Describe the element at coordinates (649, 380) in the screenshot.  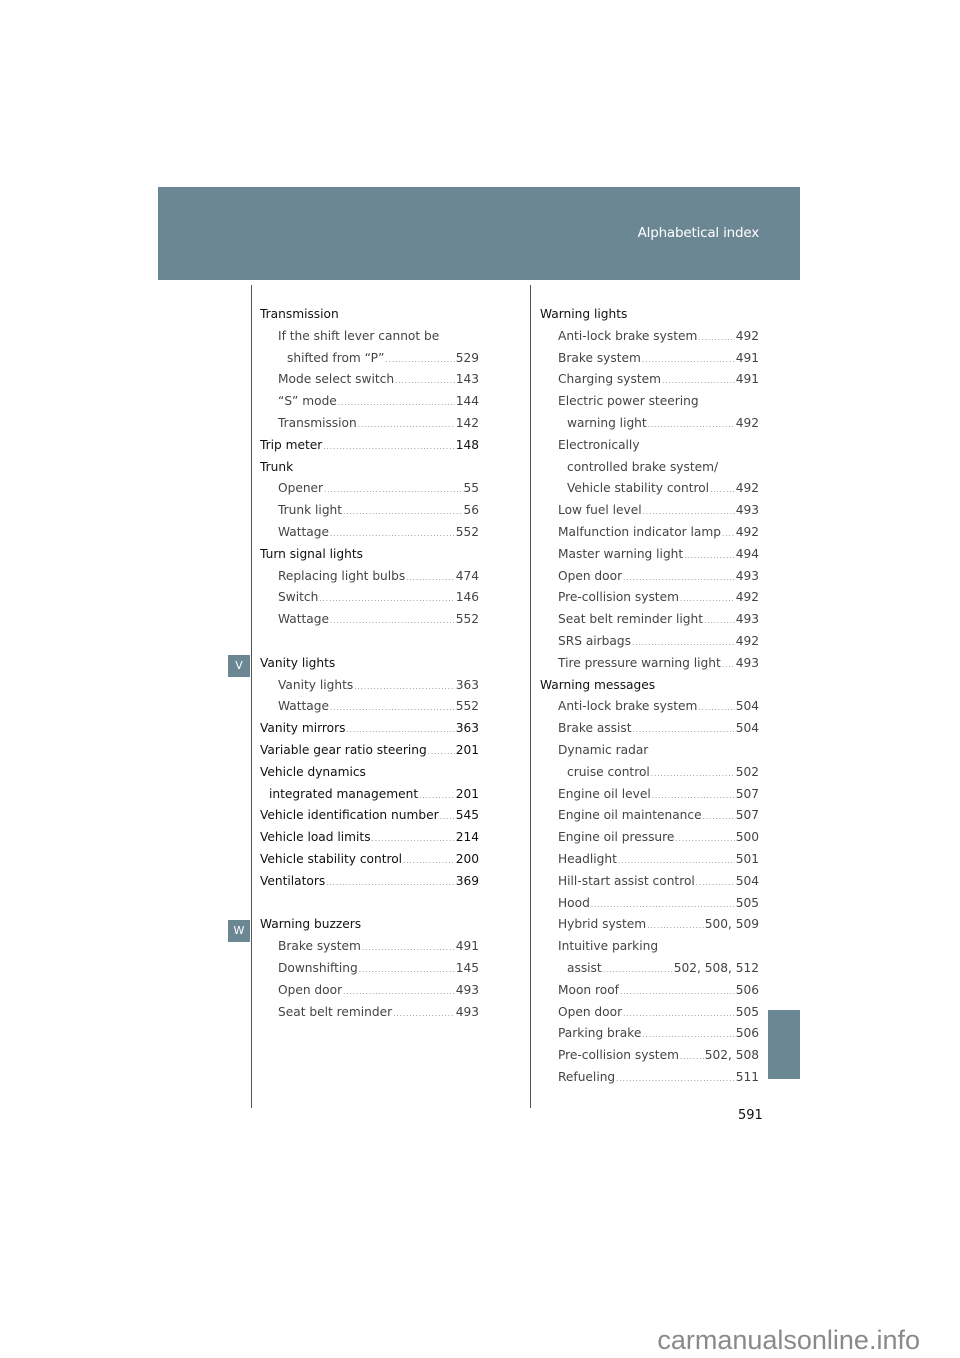
I see `index-entry: Charging system 491` at that location.